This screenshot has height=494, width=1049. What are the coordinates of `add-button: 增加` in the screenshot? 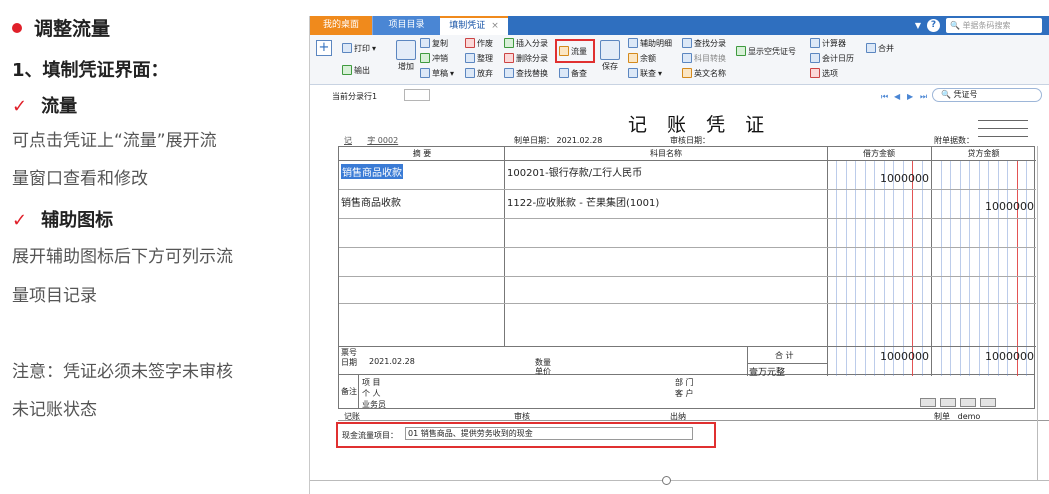 It's located at (406, 56).